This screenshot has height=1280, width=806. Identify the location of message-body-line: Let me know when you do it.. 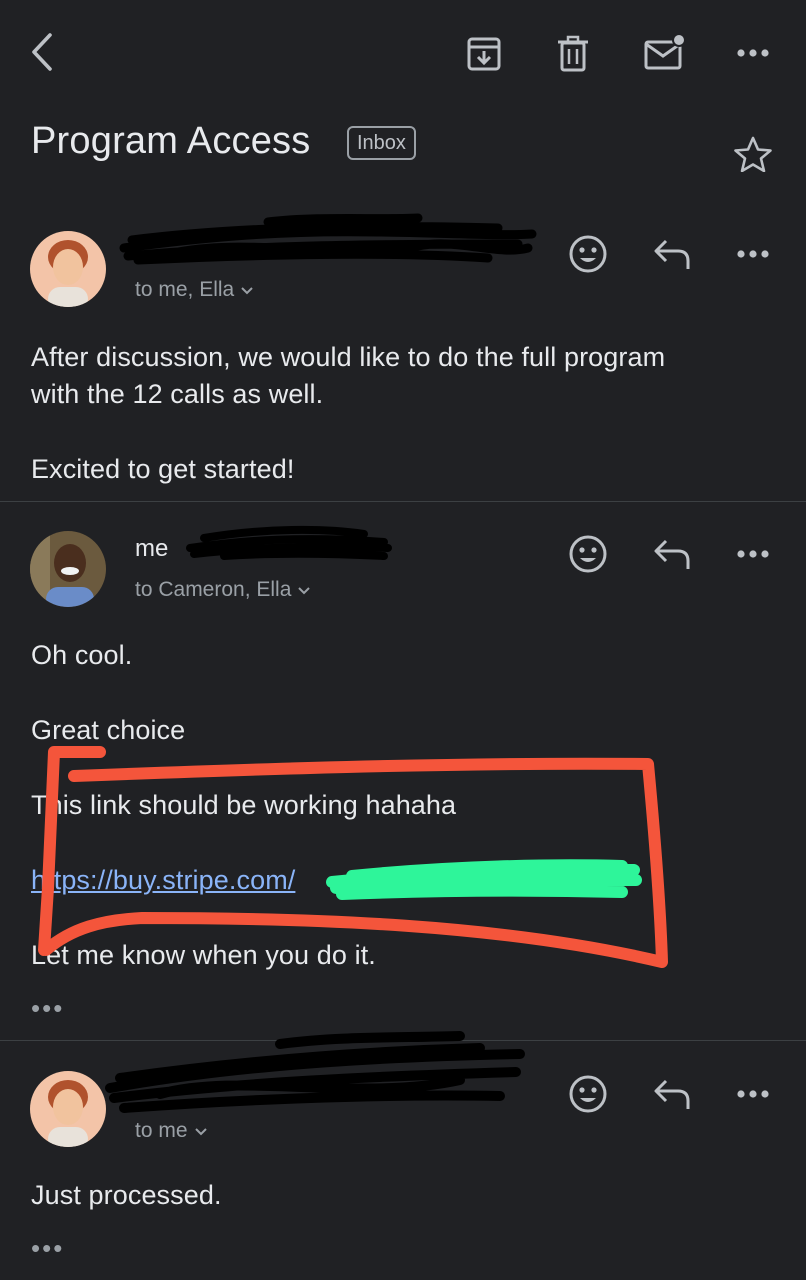
(203, 955).